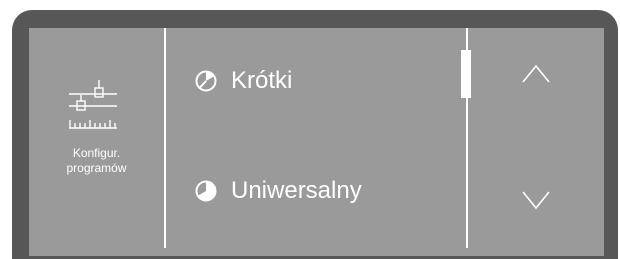 This screenshot has width=620, height=259. Describe the element at coordinates (206, 81) in the screenshot. I see `pie-short-icon` at that location.